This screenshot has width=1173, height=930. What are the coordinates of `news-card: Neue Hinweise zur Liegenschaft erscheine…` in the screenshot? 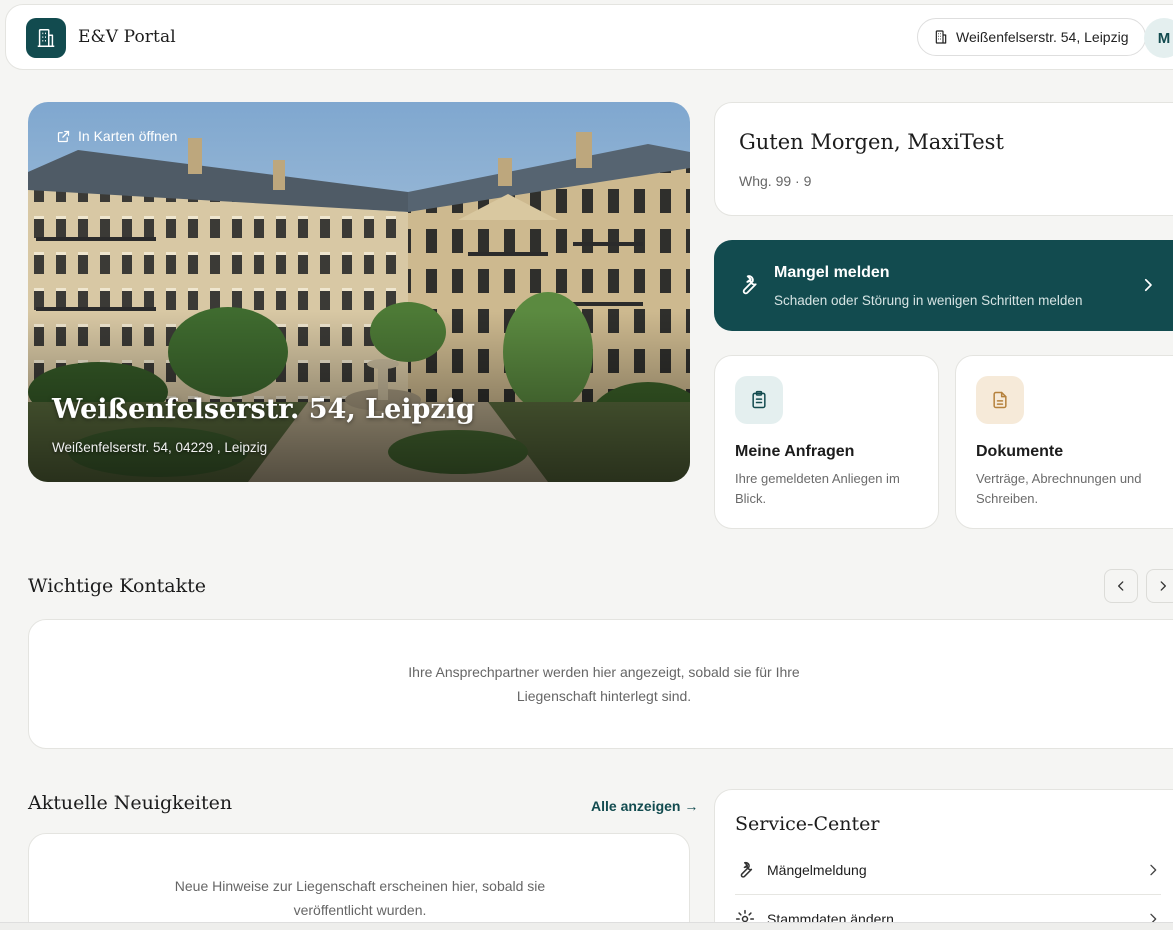 It's located at (359, 881).